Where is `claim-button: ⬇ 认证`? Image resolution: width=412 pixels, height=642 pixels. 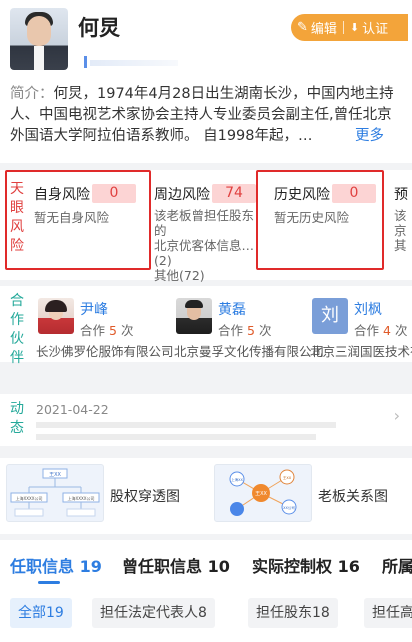
claim-button: ⬇ 认证 is located at coordinates (369, 27).